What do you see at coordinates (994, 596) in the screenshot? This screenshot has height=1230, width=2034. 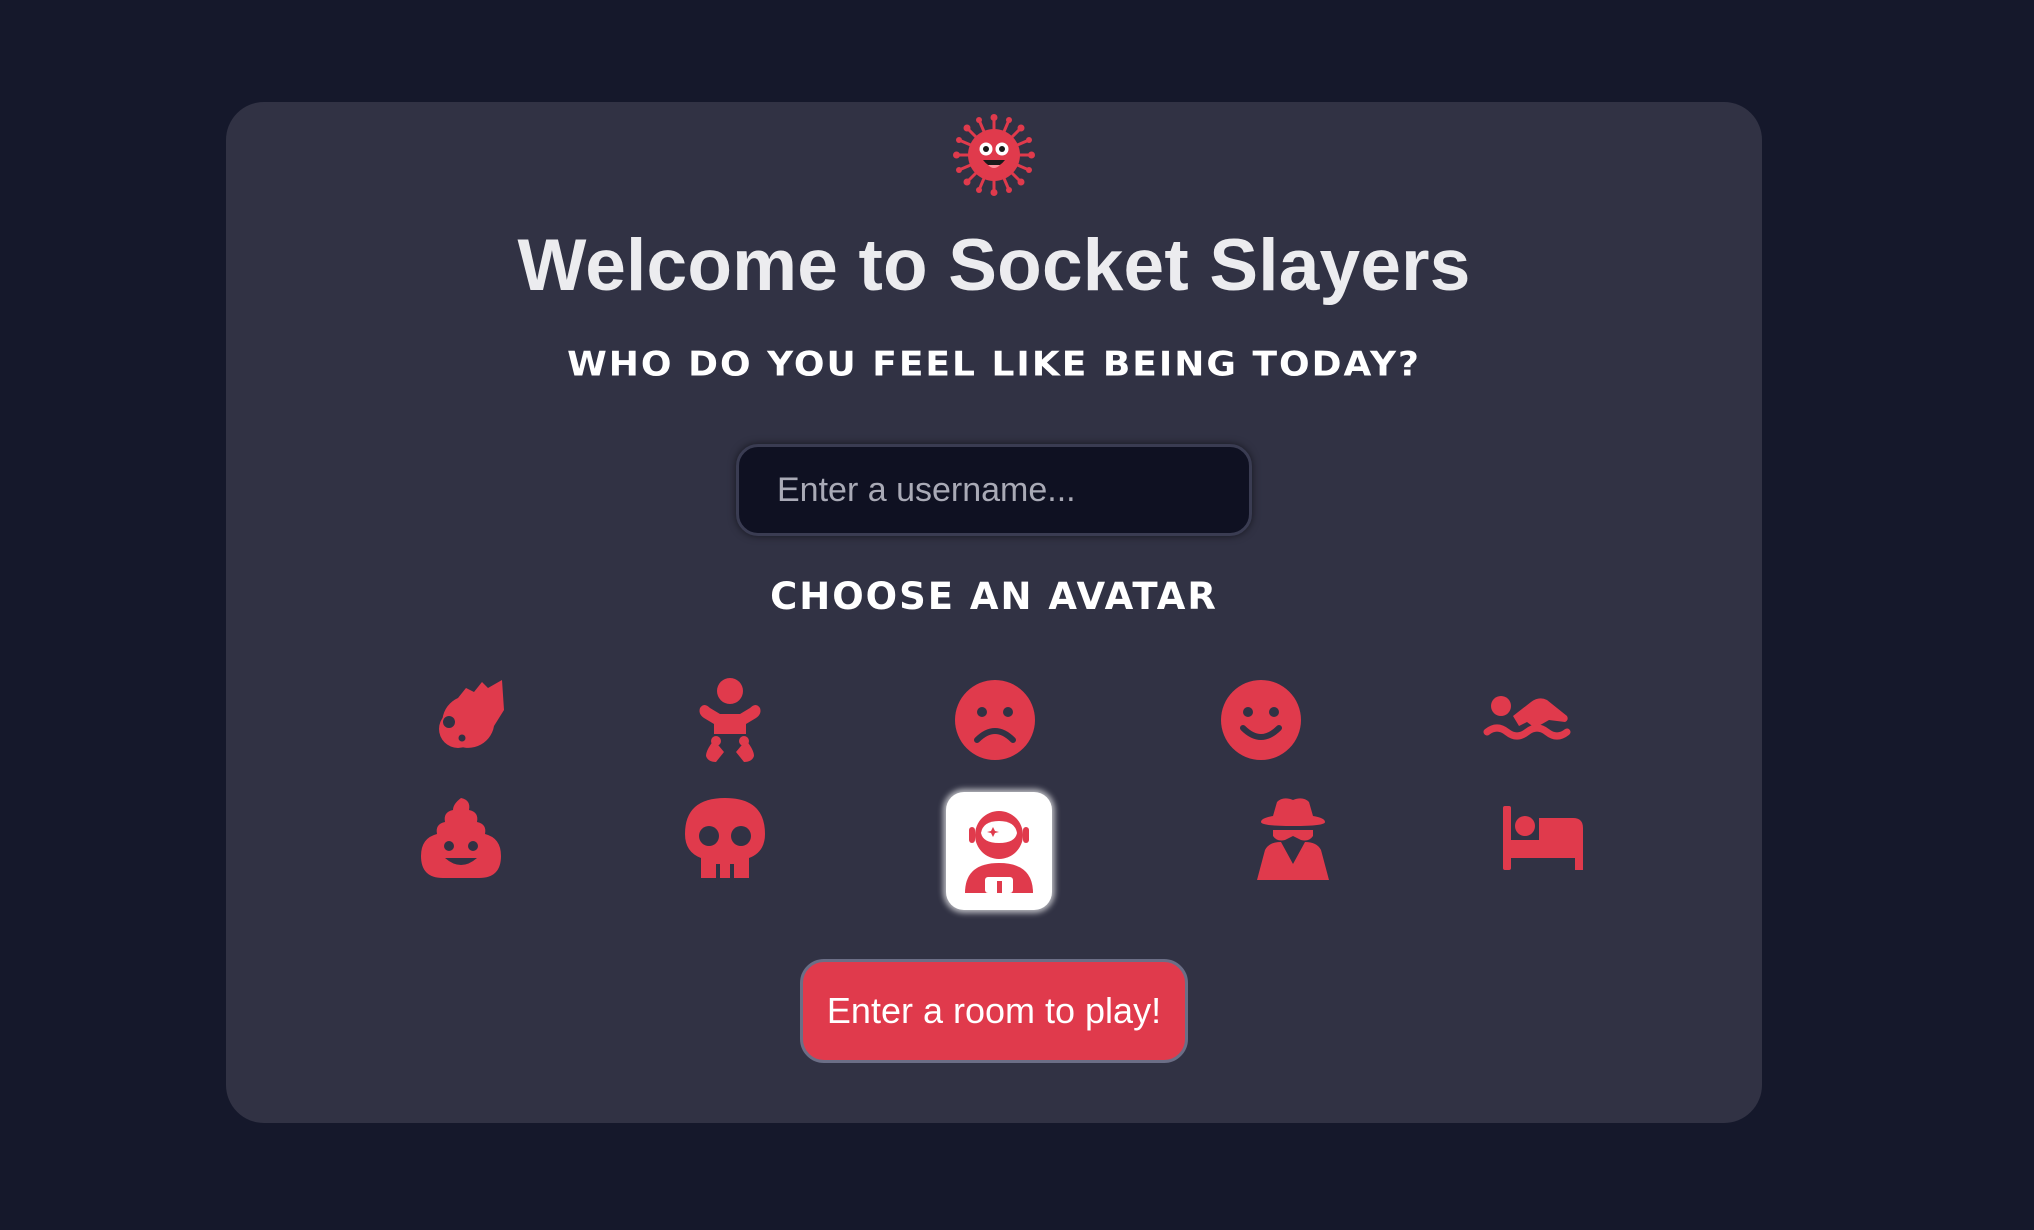 I see `avatar-heading: CHOOSE AN AVATAR` at bounding box center [994, 596].